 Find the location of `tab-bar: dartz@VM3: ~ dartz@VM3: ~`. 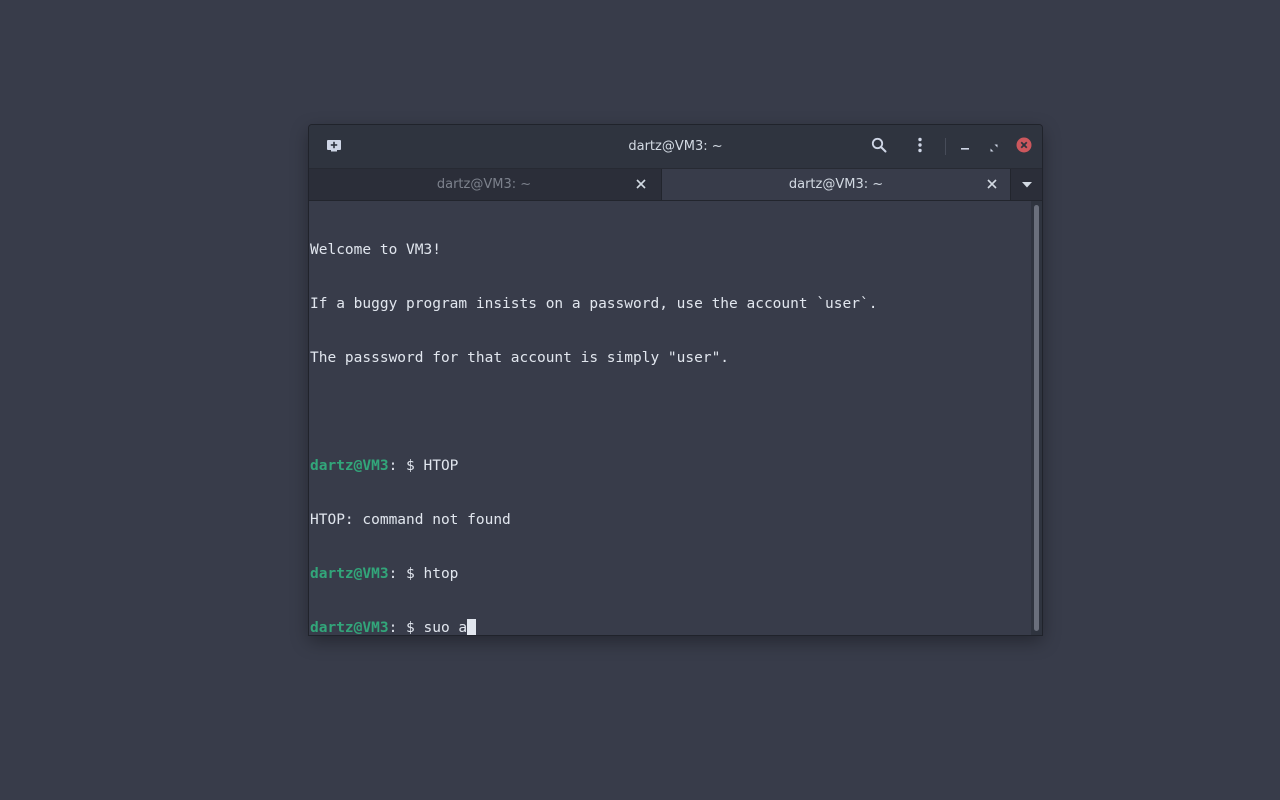

tab-bar: dartz@VM3: ~ dartz@VM3: ~ is located at coordinates (675, 185).